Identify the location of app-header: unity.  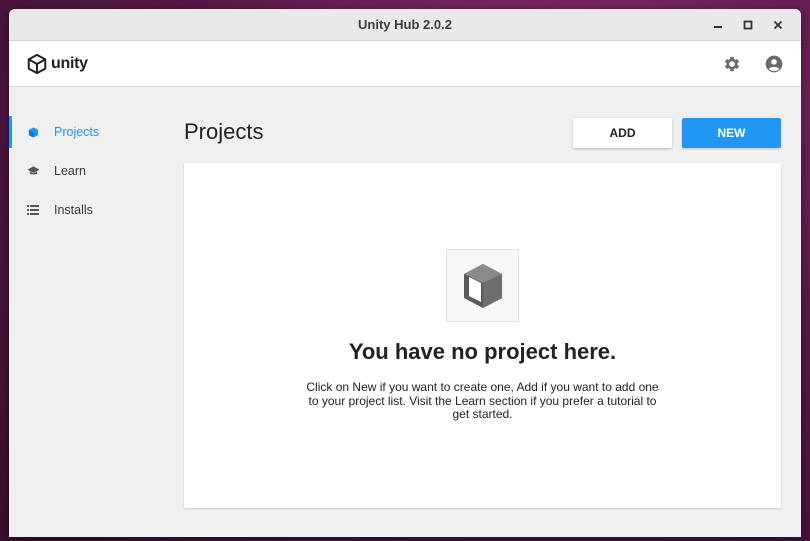
(405, 64).